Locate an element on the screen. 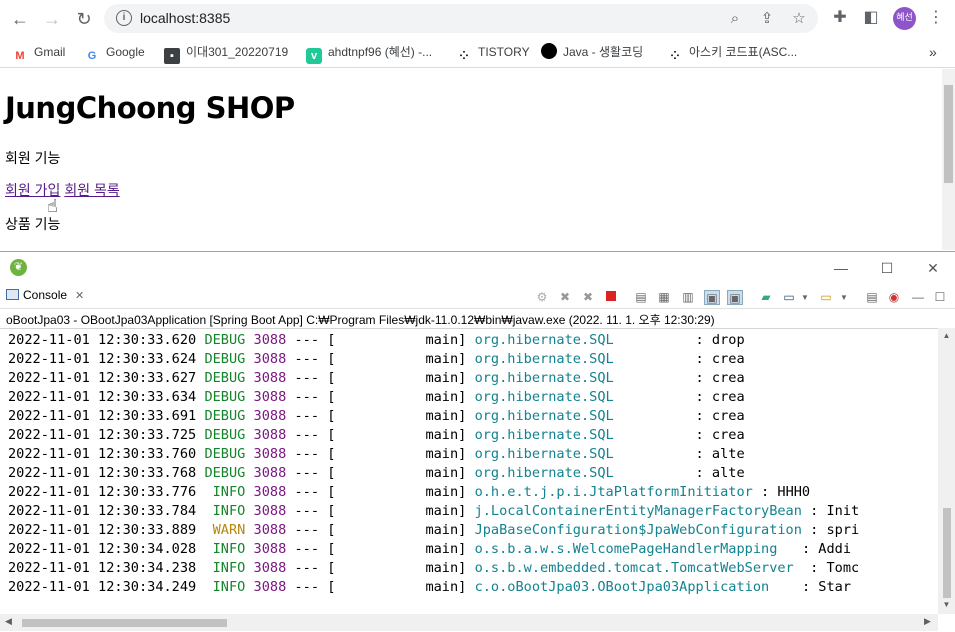 This screenshot has width=955, height=632. member-list-link: 회원 목록 is located at coordinates (91, 190).